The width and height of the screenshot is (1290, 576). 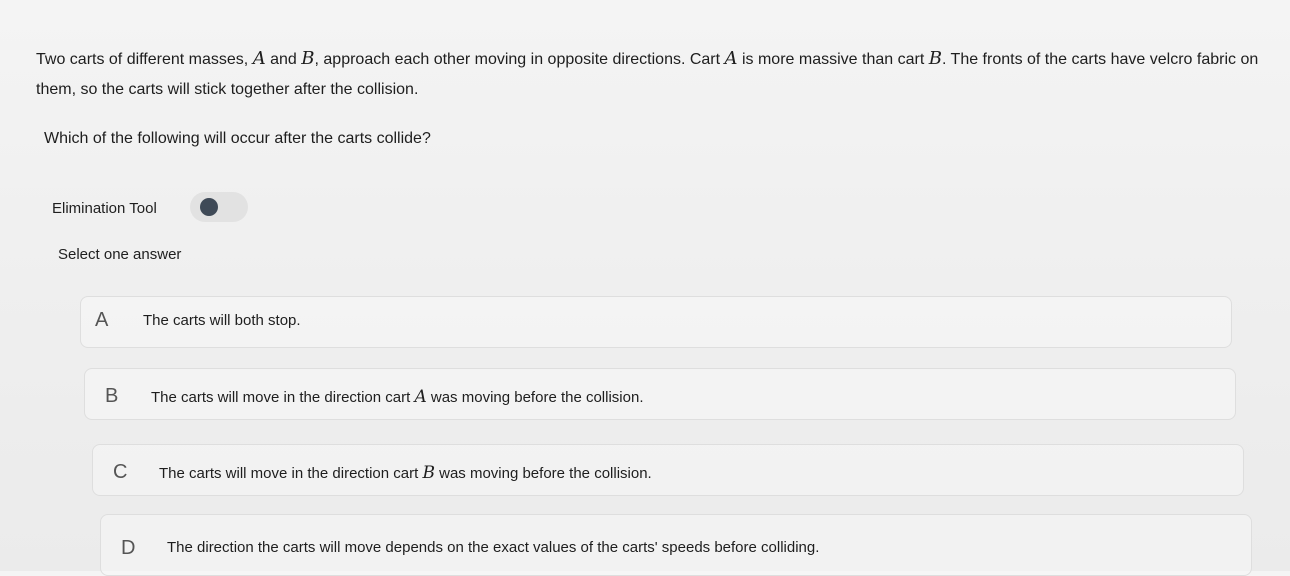 What do you see at coordinates (283, 59) in the screenshot?
I see `question-part: and` at bounding box center [283, 59].